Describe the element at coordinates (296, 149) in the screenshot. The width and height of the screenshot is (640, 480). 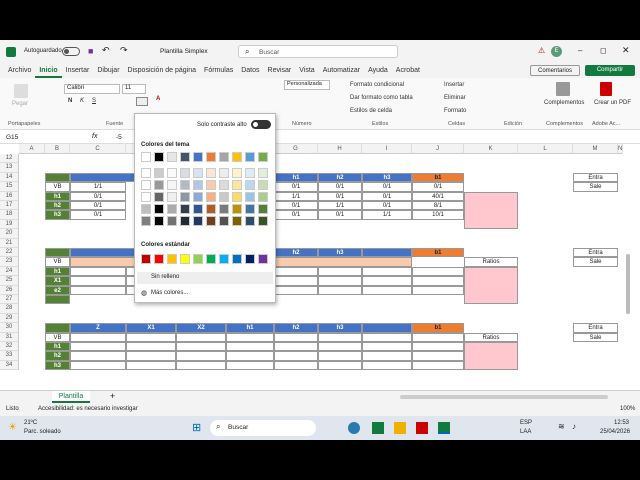
I see `column-header: G` at that location.